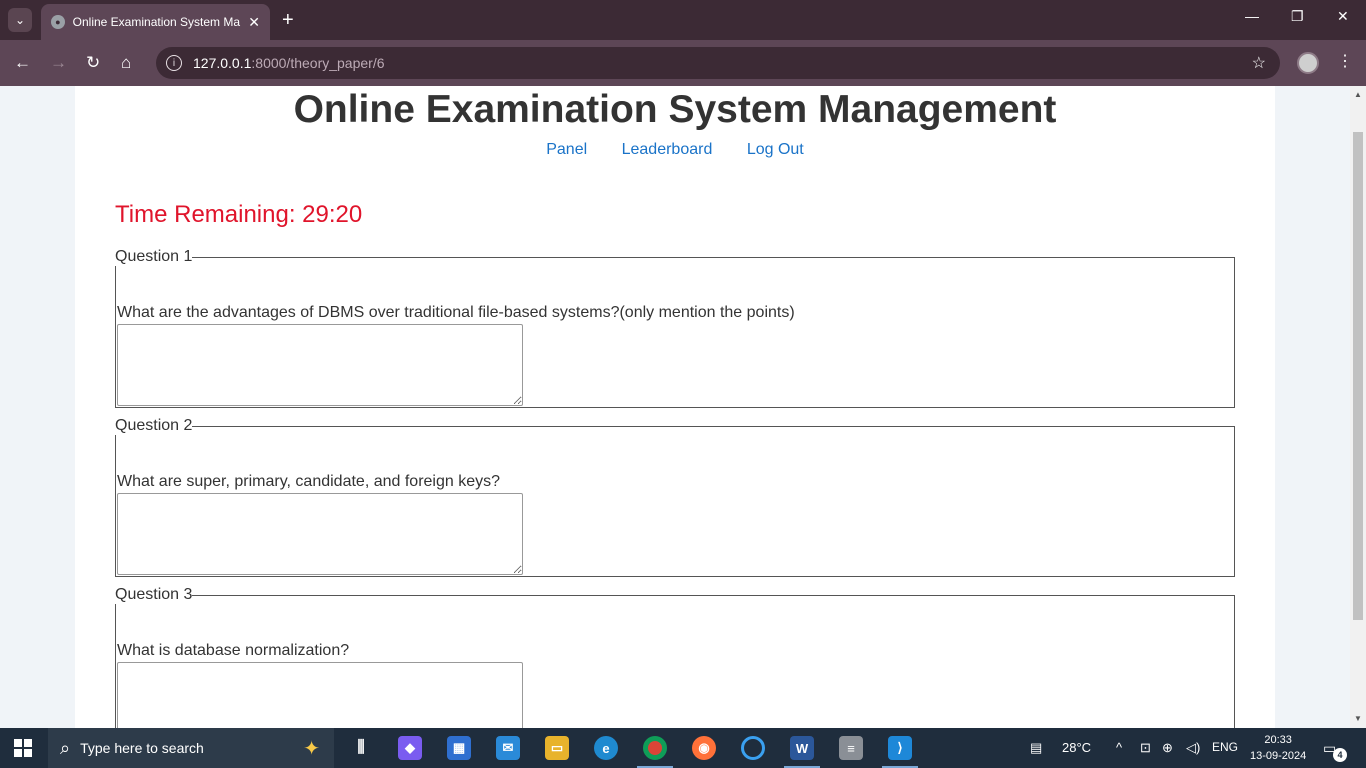 Image resolution: width=1366 pixels, height=768 pixels. What do you see at coordinates (318, 63) in the screenshot?
I see `url-path: :8000/theory_paper/6` at bounding box center [318, 63].